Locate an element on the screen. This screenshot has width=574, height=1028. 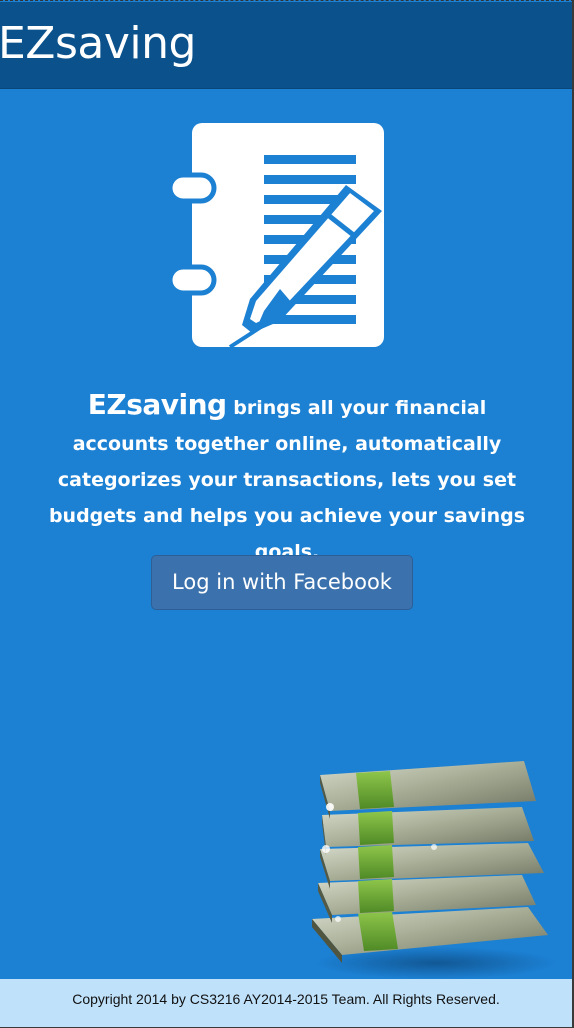
notebook-pen-icon is located at coordinates (287, 235).